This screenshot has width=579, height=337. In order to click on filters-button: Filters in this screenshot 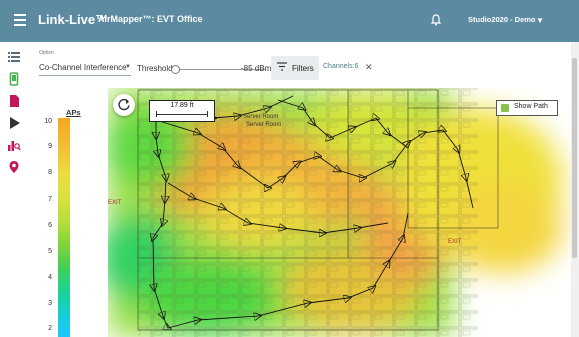, I will do `click(295, 68)`.